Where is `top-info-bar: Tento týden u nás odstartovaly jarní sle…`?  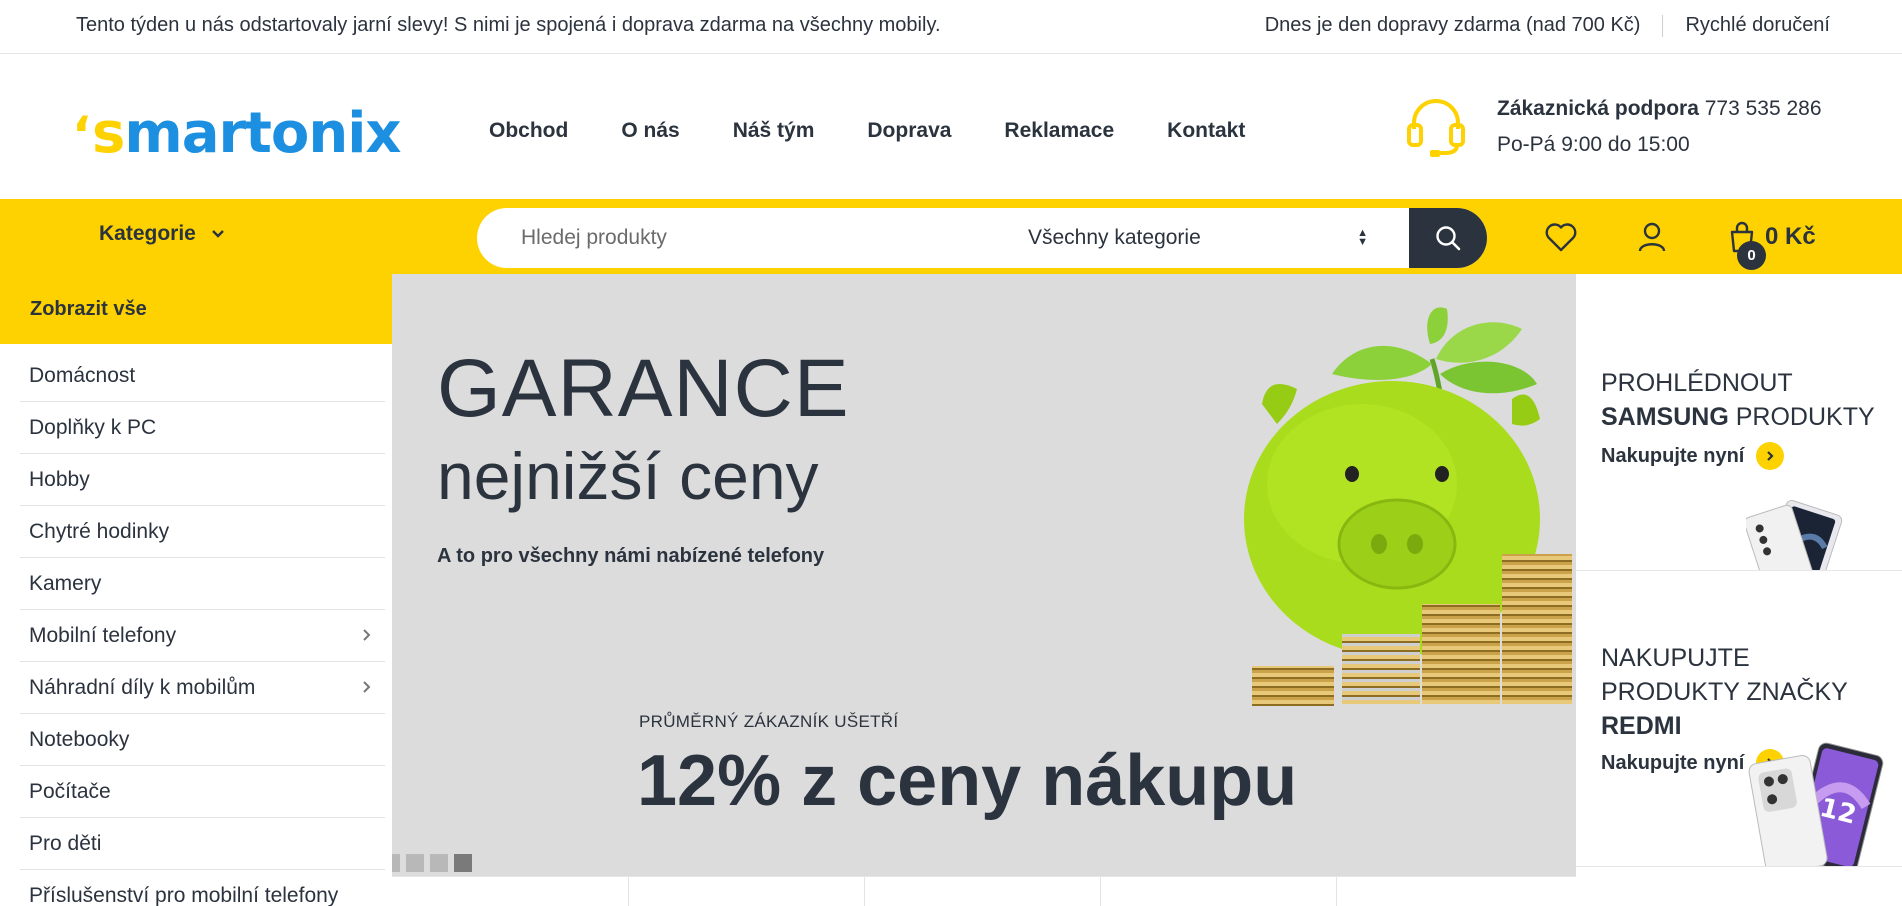
top-info-bar: Tento týden u nás odstartovaly jarní sle… is located at coordinates (951, 27).